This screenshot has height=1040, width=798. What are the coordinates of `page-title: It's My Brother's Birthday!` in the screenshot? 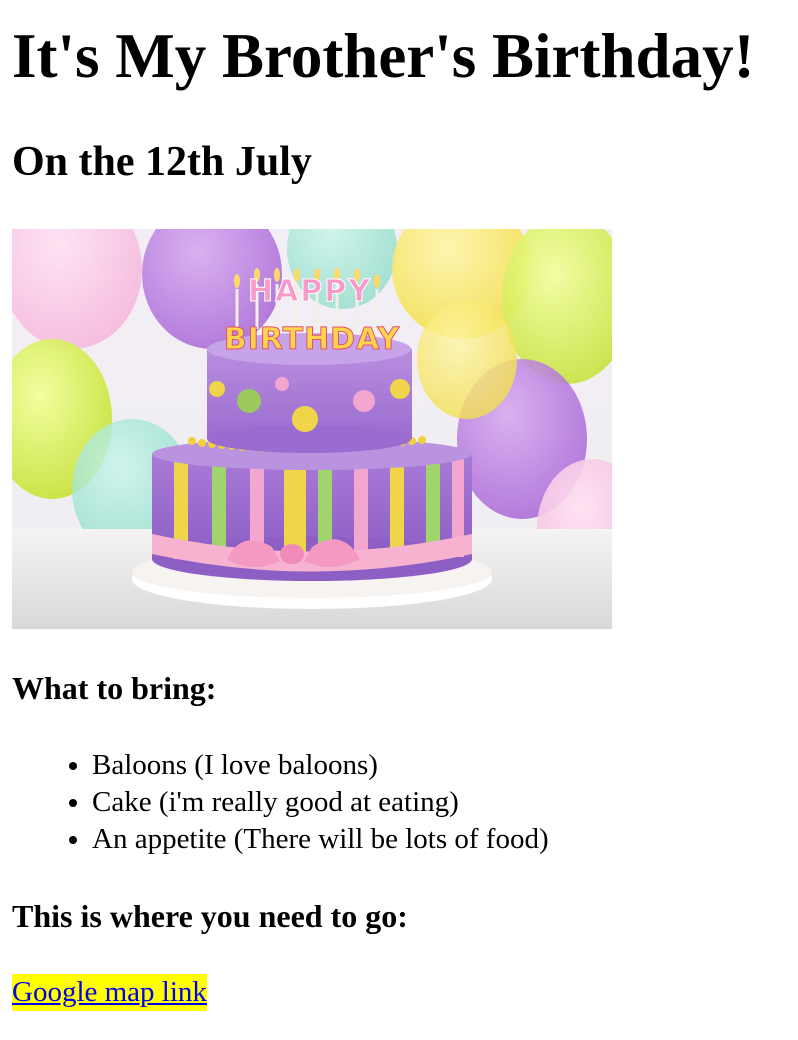 It's located at (383, 56).